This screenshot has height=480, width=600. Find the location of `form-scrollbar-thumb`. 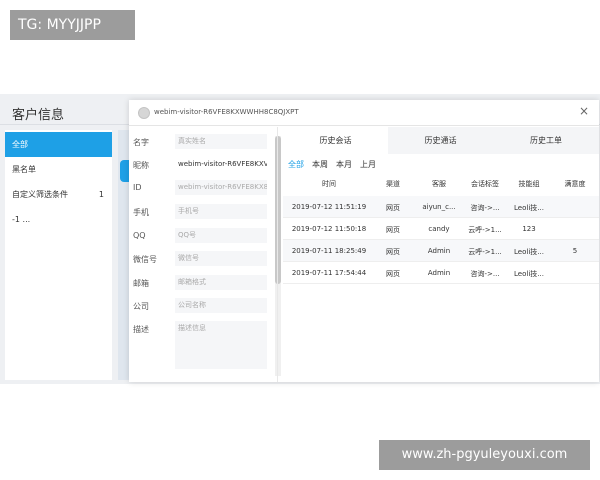

form-scrollbar-thumb is located at coordinates (278, 210).